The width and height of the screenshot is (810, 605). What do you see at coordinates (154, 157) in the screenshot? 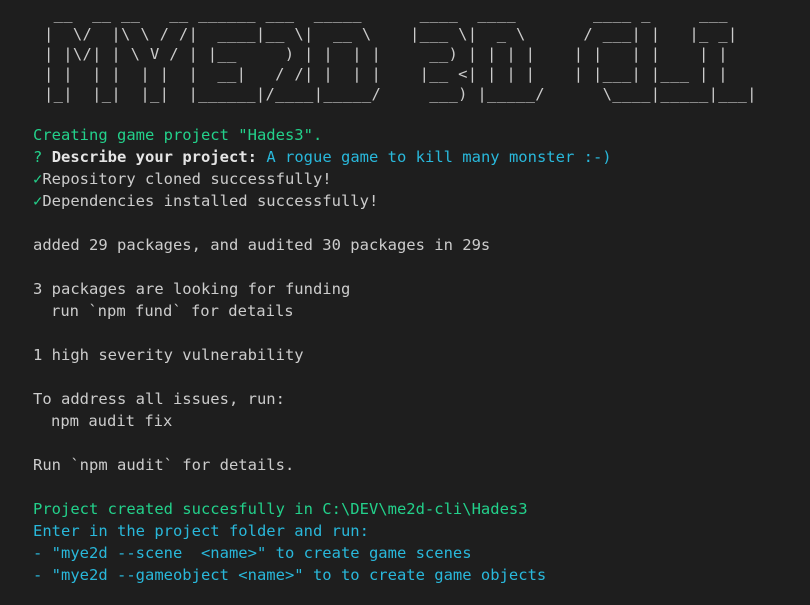
I see `prompt-label: Describe your project:` at bounding box center [154, 157].